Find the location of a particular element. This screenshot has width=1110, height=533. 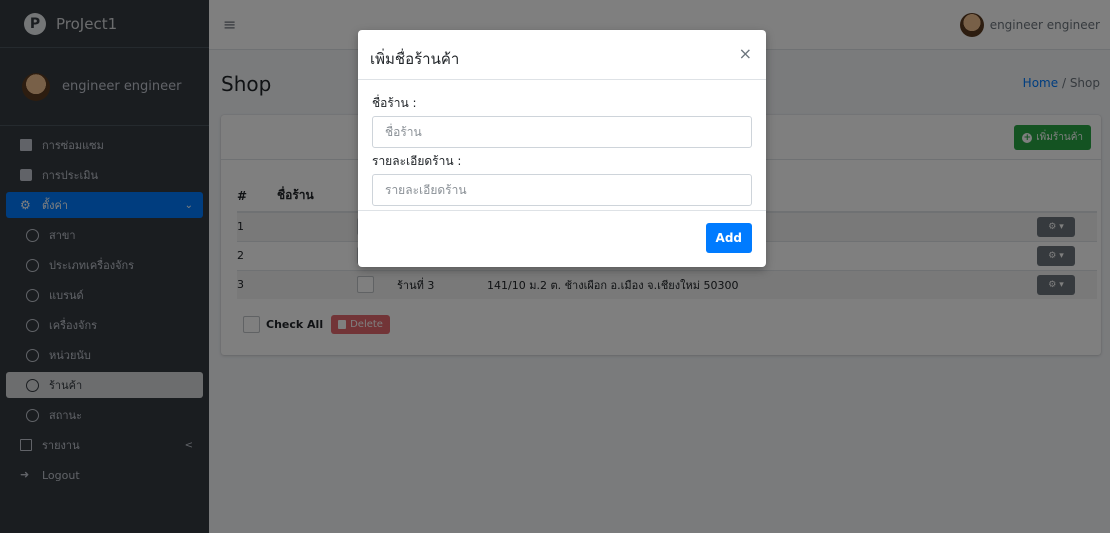

shop-name-label: ชื่อร้าน : is located at coordinates (394, 103).